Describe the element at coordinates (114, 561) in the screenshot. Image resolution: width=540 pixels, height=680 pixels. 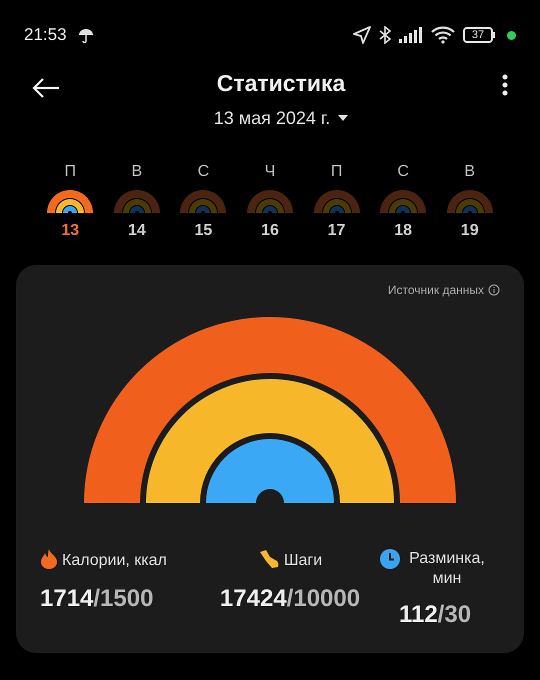
I see `stat-label: Калории, ккал` at that location.